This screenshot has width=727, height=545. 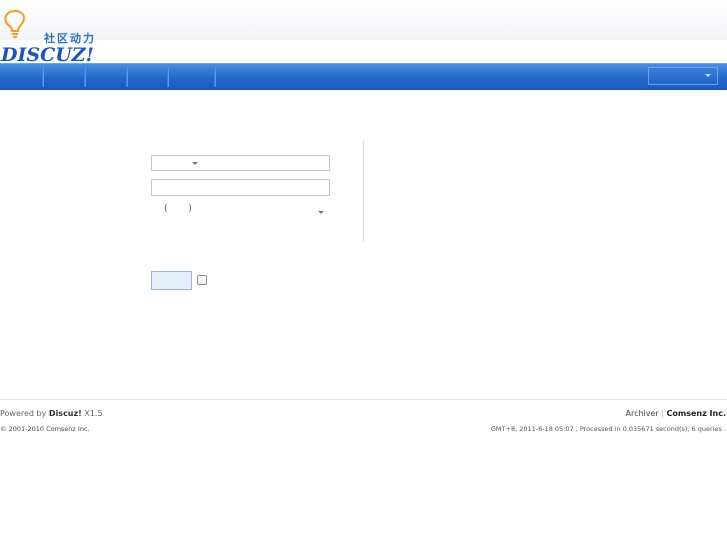 I want to click on password-input, so click(x=240, y=187).